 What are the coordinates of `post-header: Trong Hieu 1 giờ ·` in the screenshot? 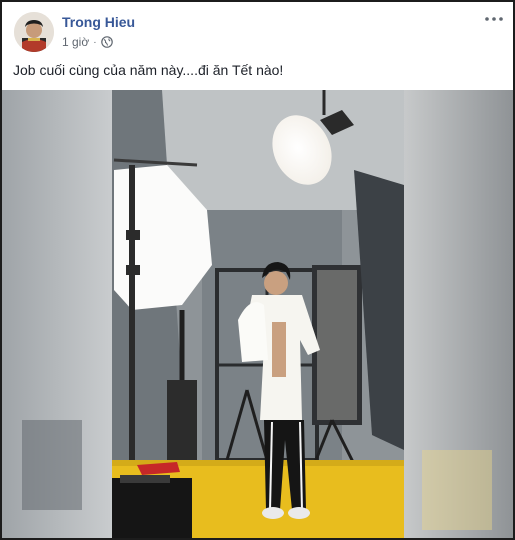 It's located at (257, 30).